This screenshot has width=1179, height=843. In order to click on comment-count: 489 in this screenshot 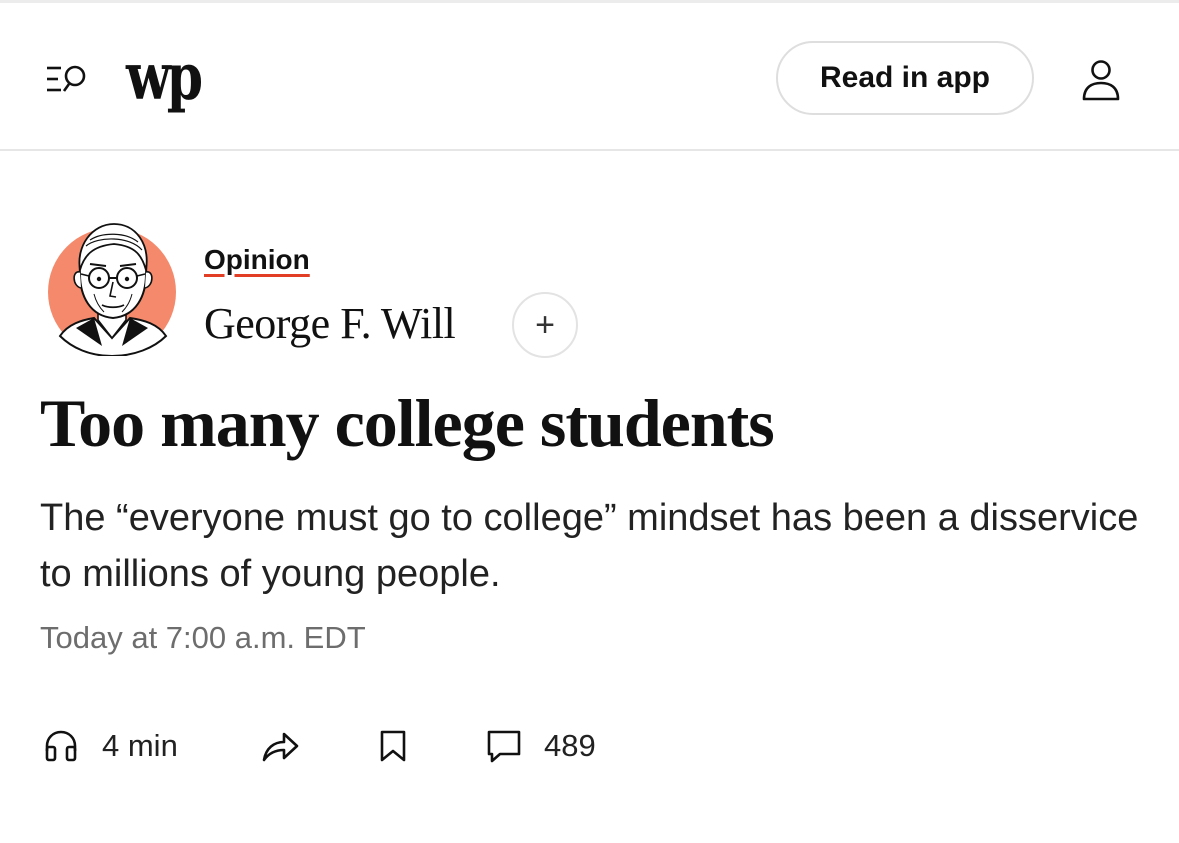, I will do `click(570, 745)`.